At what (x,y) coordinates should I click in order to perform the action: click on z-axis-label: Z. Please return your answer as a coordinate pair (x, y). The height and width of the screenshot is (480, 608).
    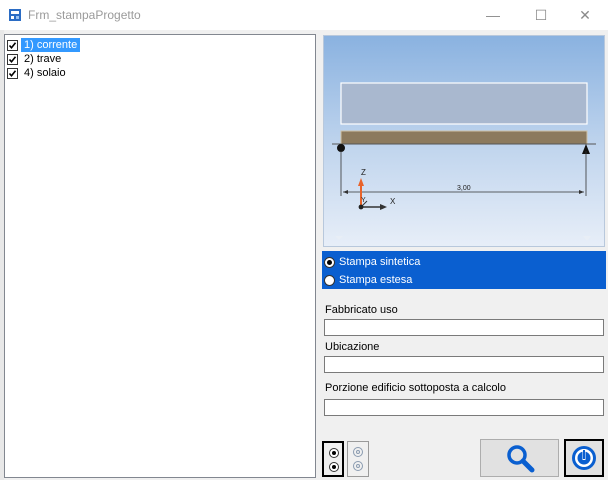
    Looking at the image, I should click on (363, 172).